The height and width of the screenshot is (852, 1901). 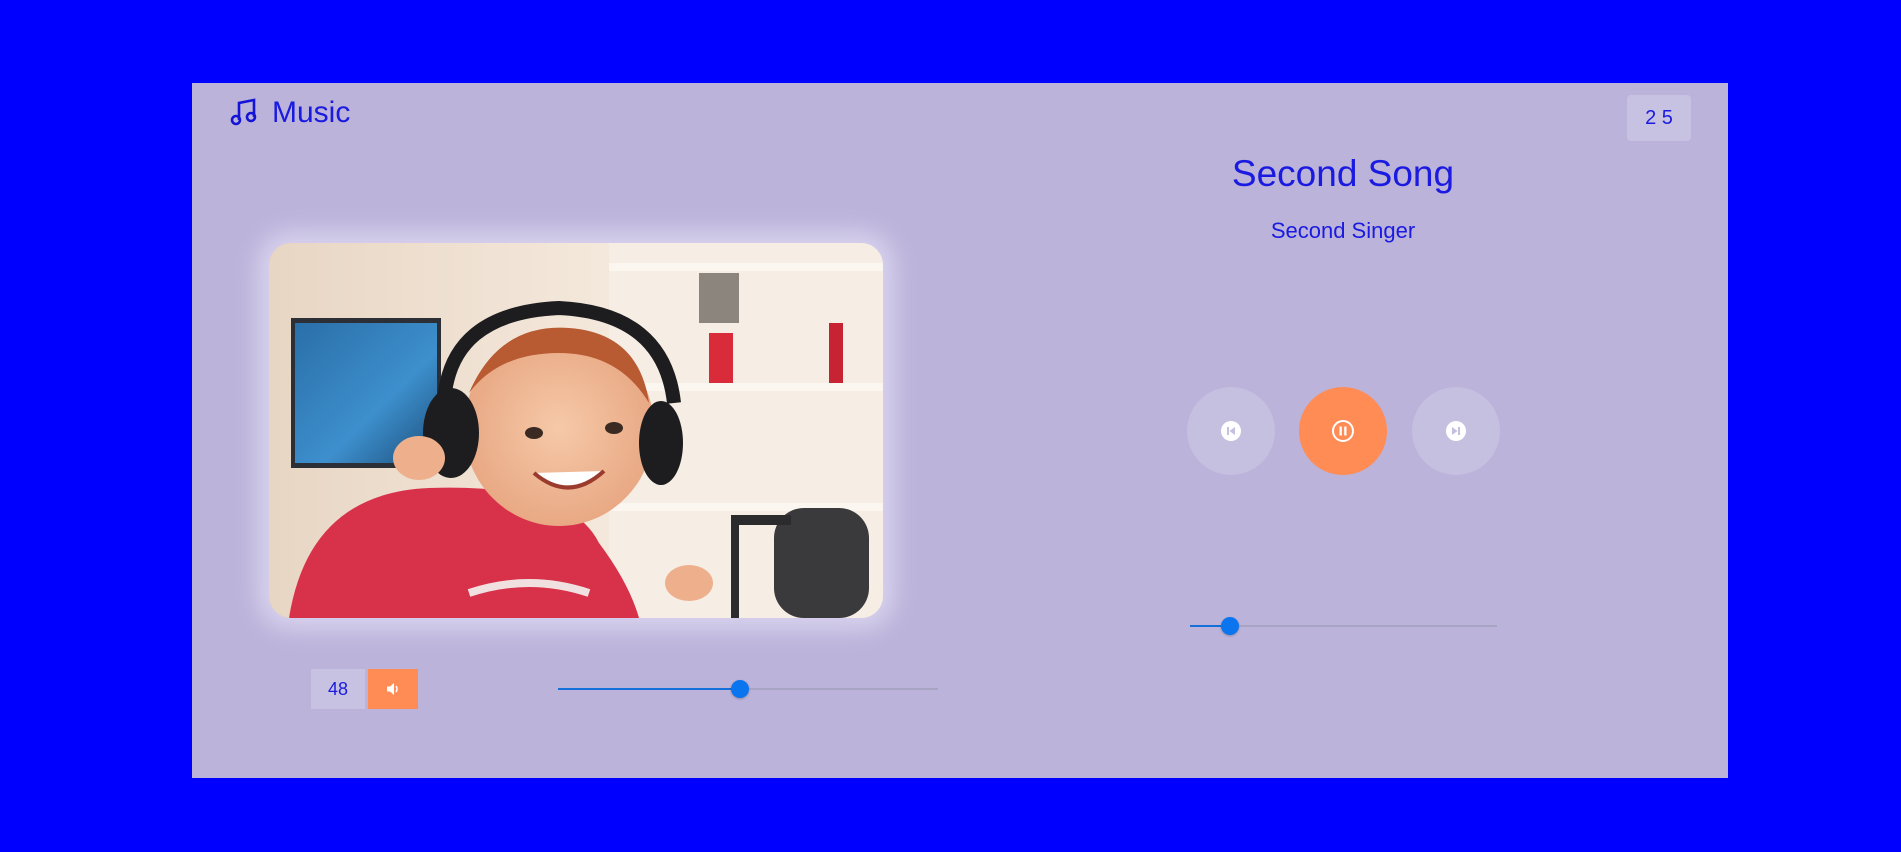 I want to click on play-pause-button, so click(x=1343, y=431).